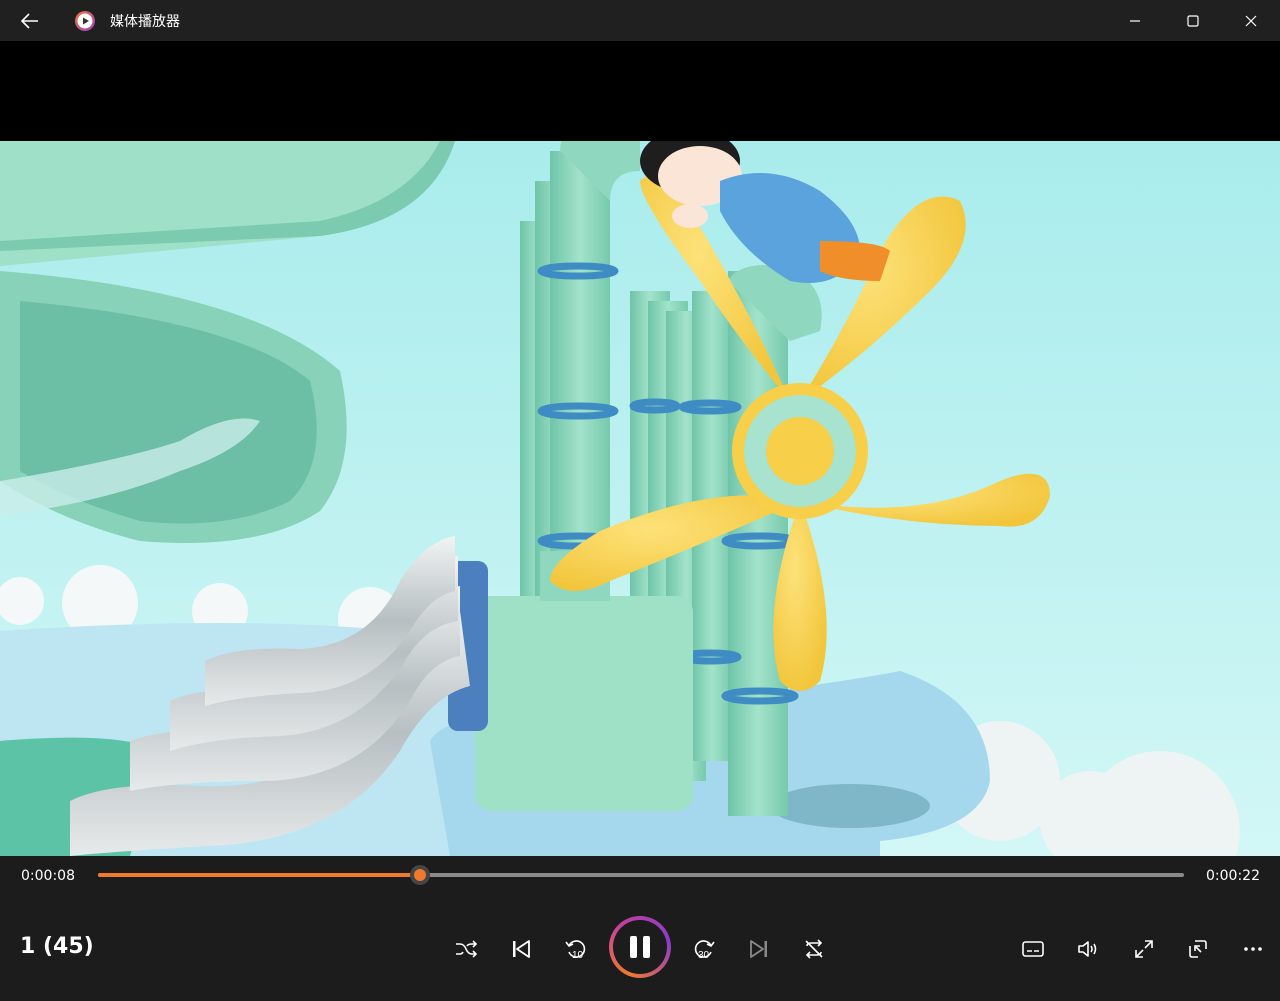 The width and height of the screenshot is (1280, 1001). Describe the element at coordinates (1233, 876) in the screenshot. I see `total-time: 0:00:22` at that location.